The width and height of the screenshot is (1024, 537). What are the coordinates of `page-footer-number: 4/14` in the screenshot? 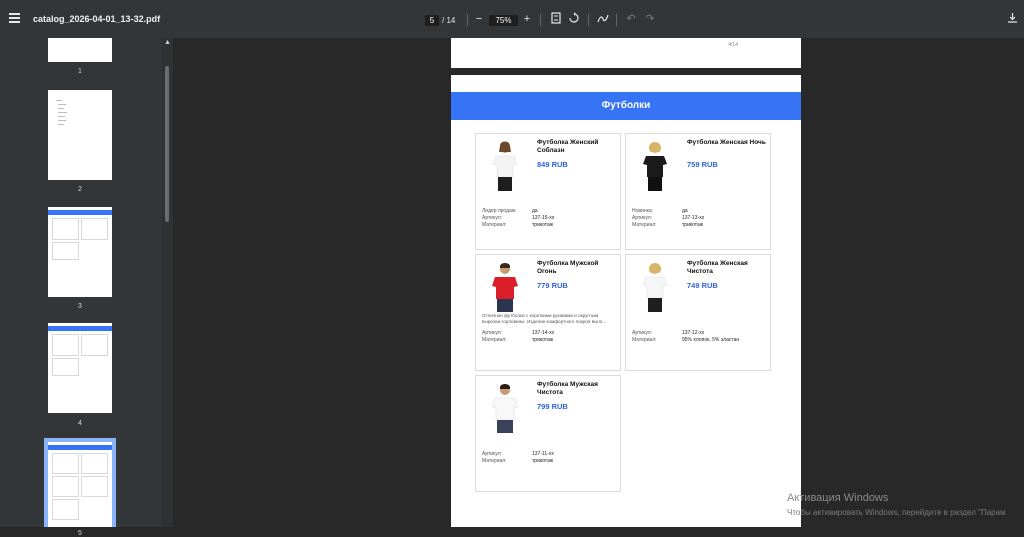 It's located at (733, 45).